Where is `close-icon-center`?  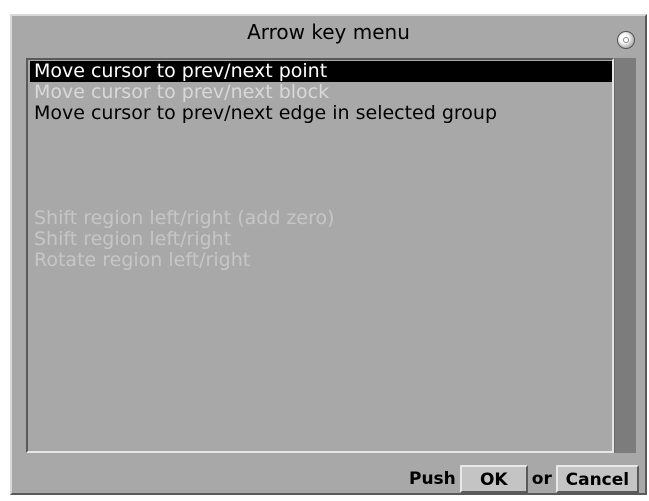
close-icon-center is located at coordinates (626, 40).